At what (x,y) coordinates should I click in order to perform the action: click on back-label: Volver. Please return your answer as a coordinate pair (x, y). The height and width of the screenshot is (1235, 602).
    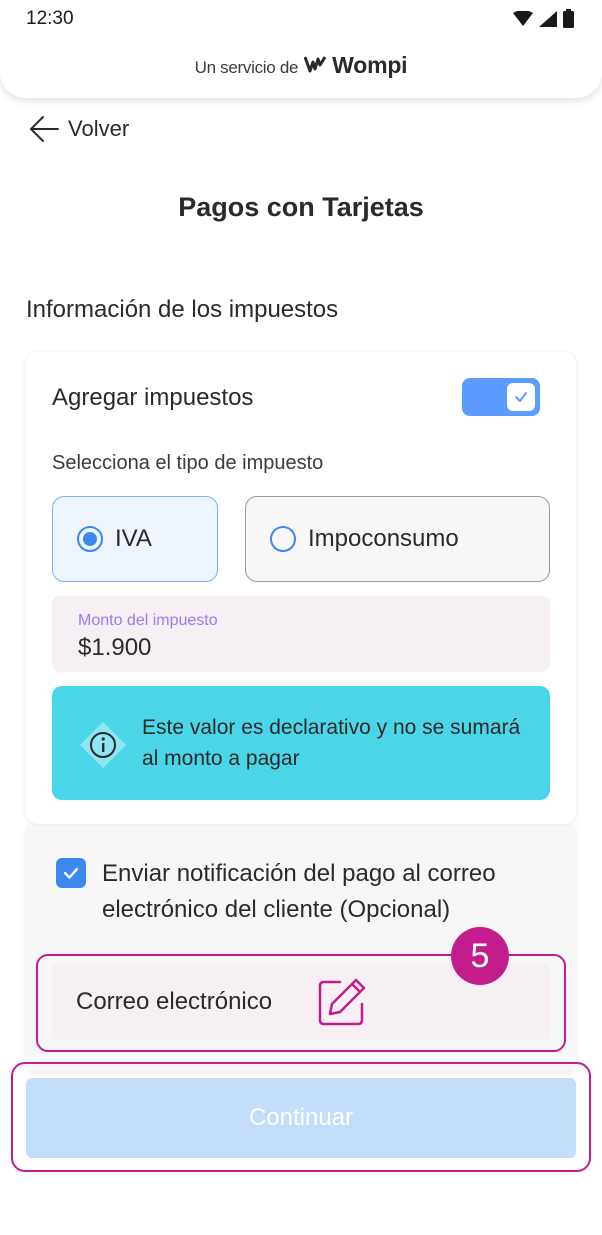
    Looking at the image, I should click on (99, 128).